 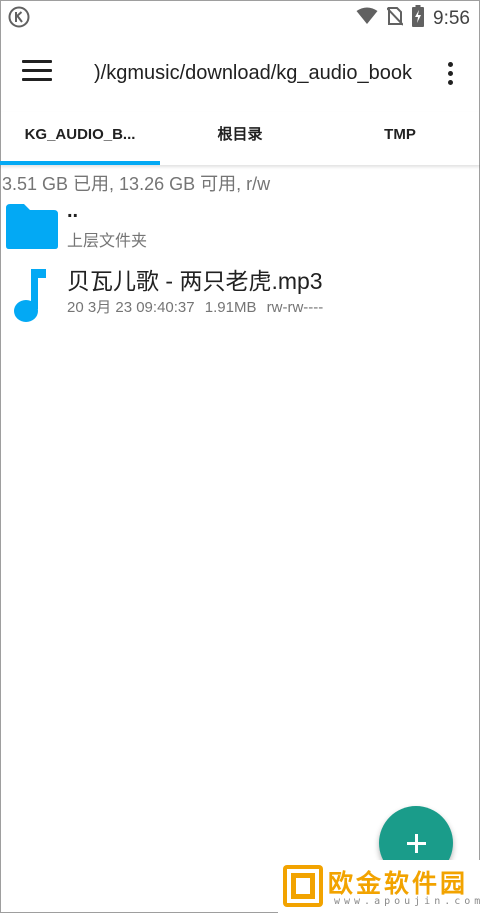 What do you see at coordinates (37, 74) in the screenshot?
I see `hamburger-menu-icon` at bounding box center [37, 74].